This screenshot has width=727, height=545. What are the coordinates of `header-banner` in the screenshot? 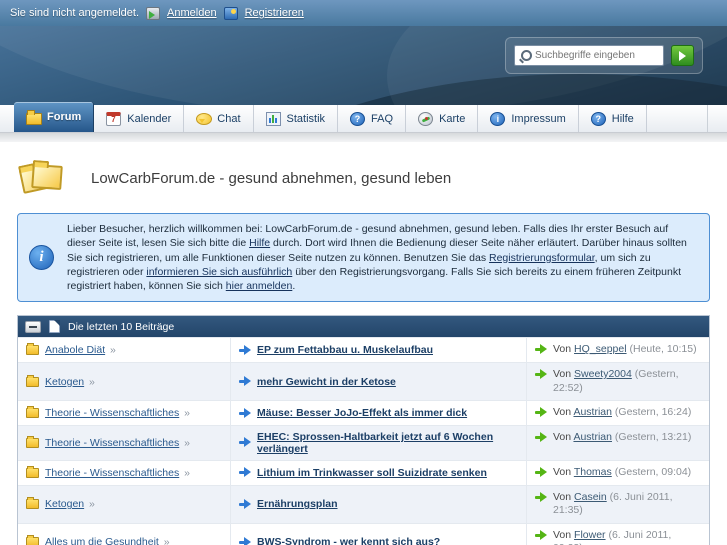 It's located at (363, 65).